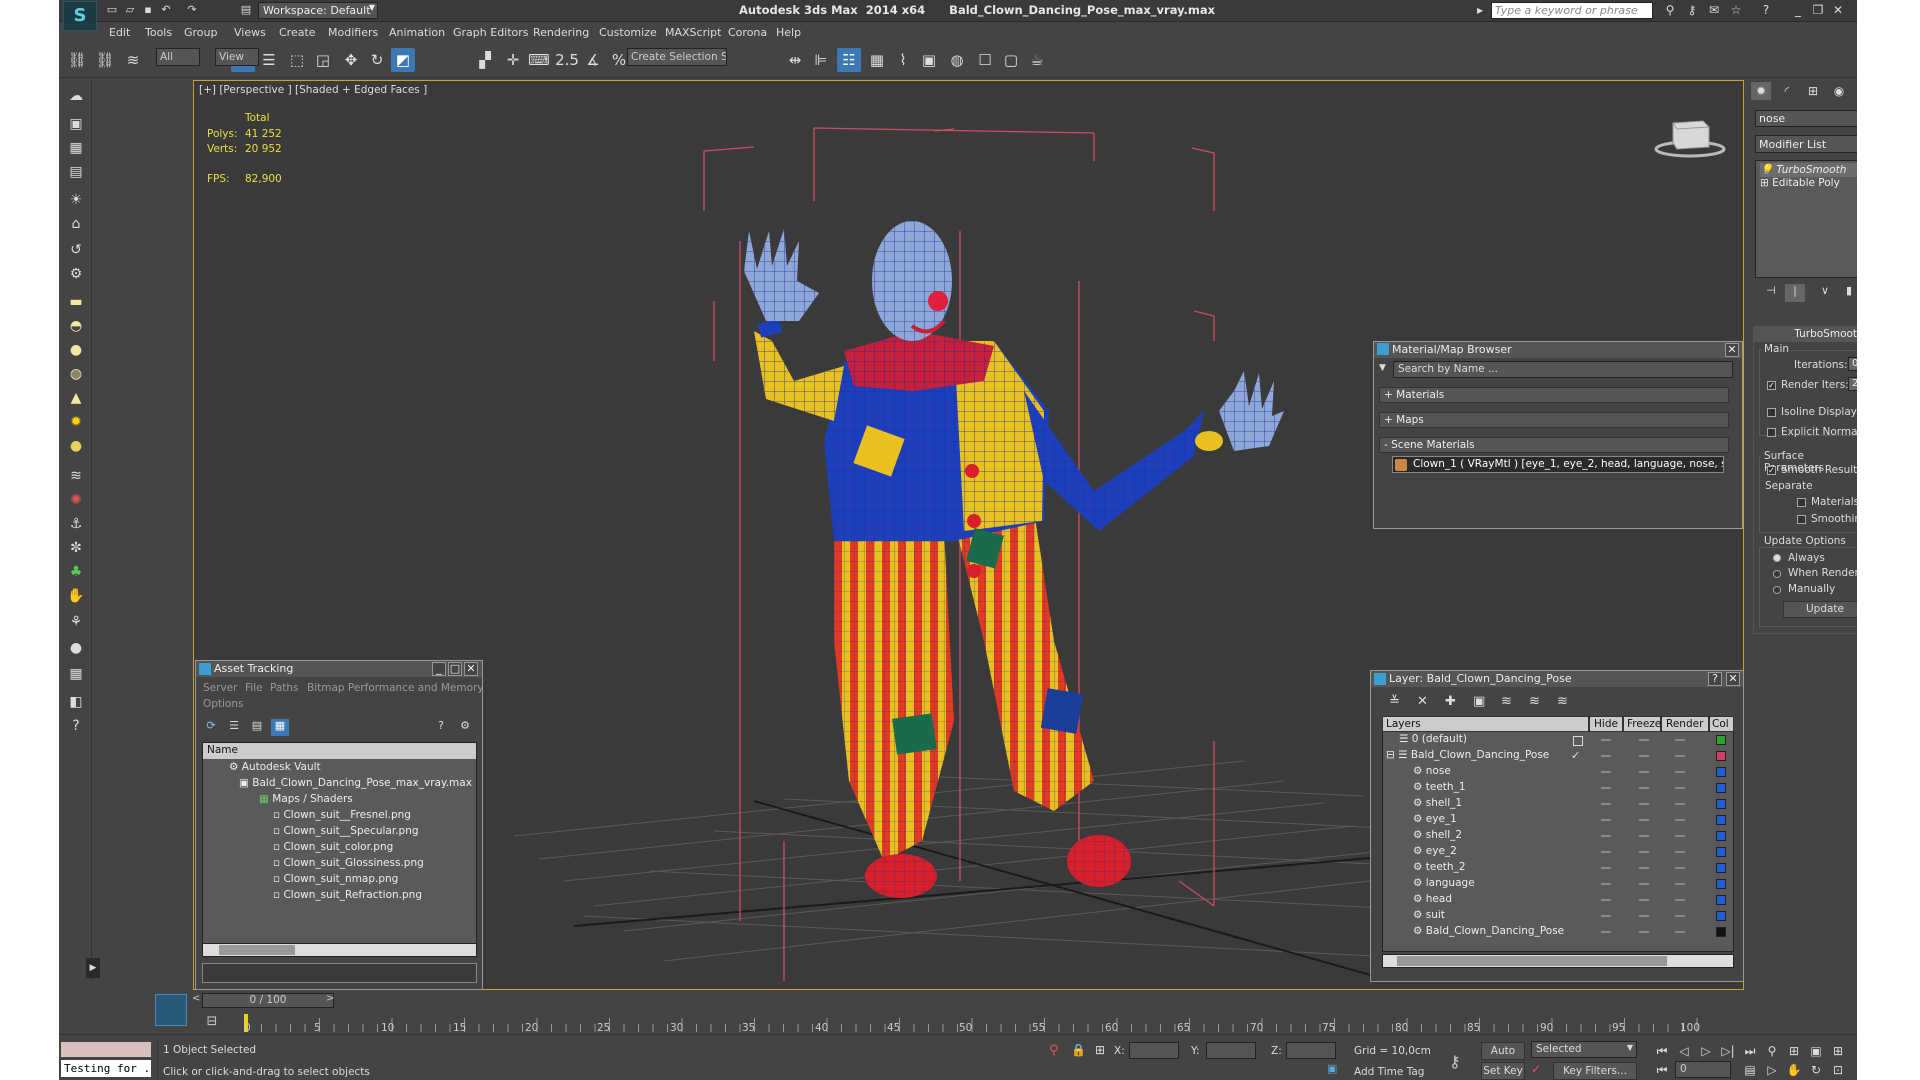 This screenshot has height=1080, width=1920. I want to click on restore-icon: ❐, so click(1818, 10).